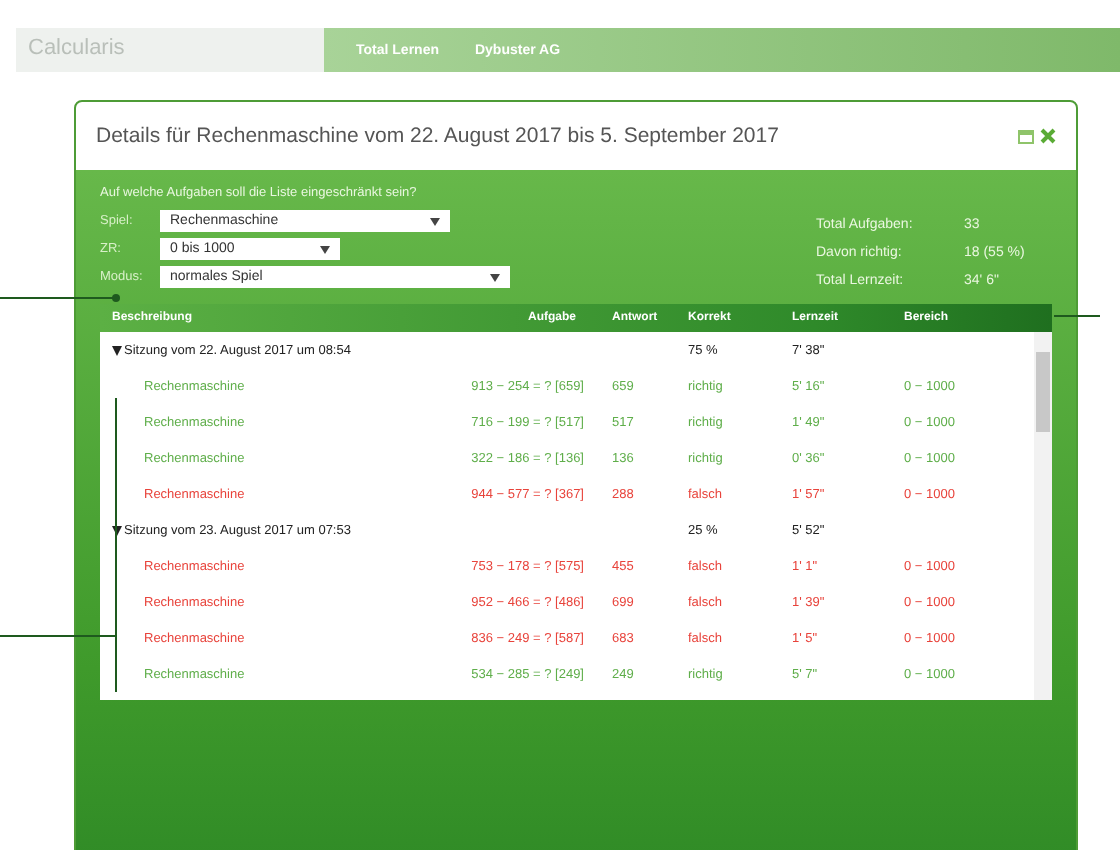 The height and width of the screenshot is (850, 1120). Describe the element at coordinates (1043, 516) in the screenshot. I see `scrollbar` at that location.